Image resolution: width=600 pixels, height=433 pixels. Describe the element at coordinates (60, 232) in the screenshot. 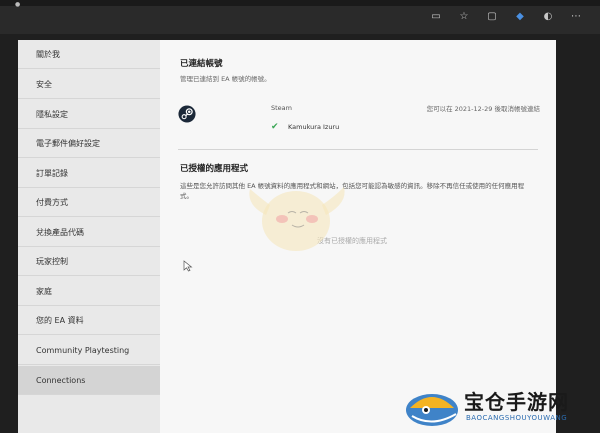

I see `sidebar-item-label: 兌換產品代碼` at that location.